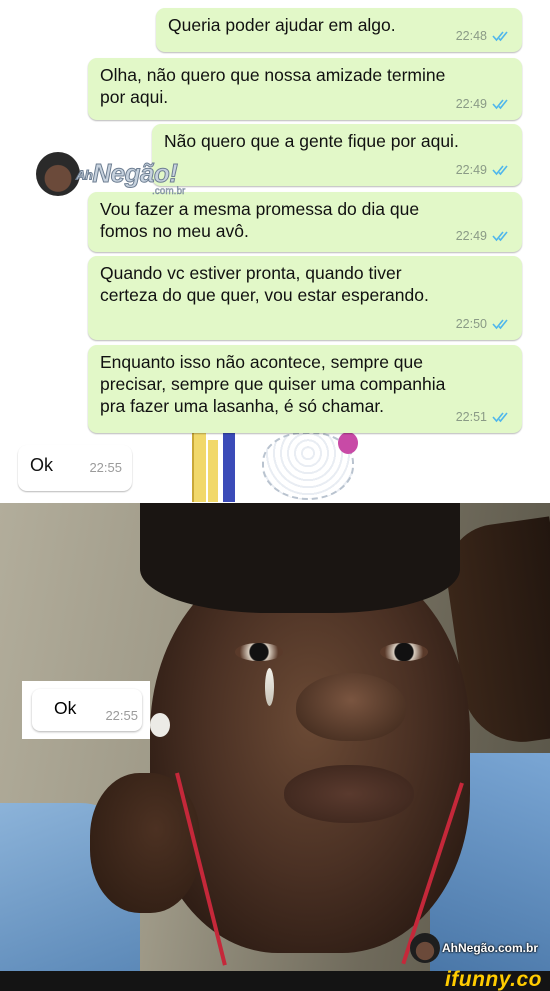  I want to click on overlay-message-bubble: Ok 22:55, so click(86, 710).